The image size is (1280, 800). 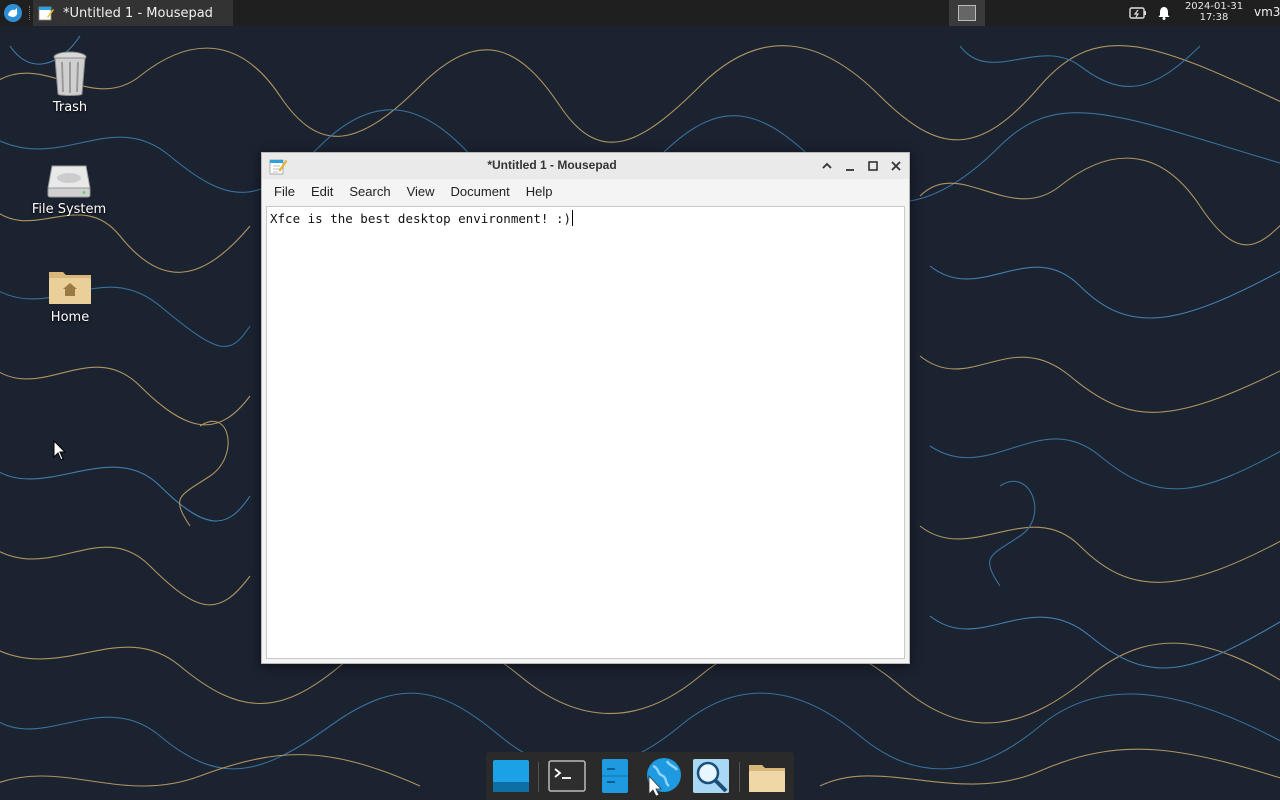 What do you see at coordinates (369, 191) in the screenshot?
I see `menu-search: Search` at bounding box center [369, 191].